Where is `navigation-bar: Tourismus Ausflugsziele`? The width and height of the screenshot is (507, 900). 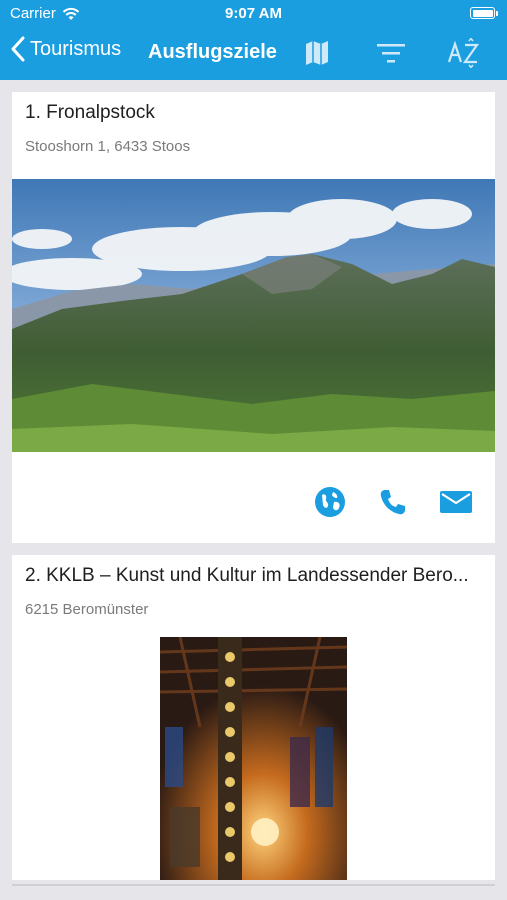
navigation-bar: Tourismus Ausflugsziele is located at coordinates (253, 53).